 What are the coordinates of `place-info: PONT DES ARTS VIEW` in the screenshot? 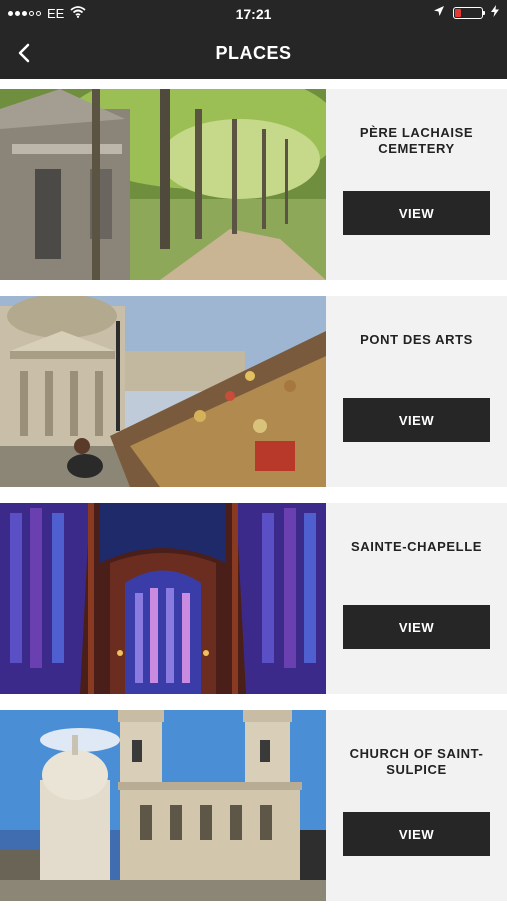 It's located at (416, 391).